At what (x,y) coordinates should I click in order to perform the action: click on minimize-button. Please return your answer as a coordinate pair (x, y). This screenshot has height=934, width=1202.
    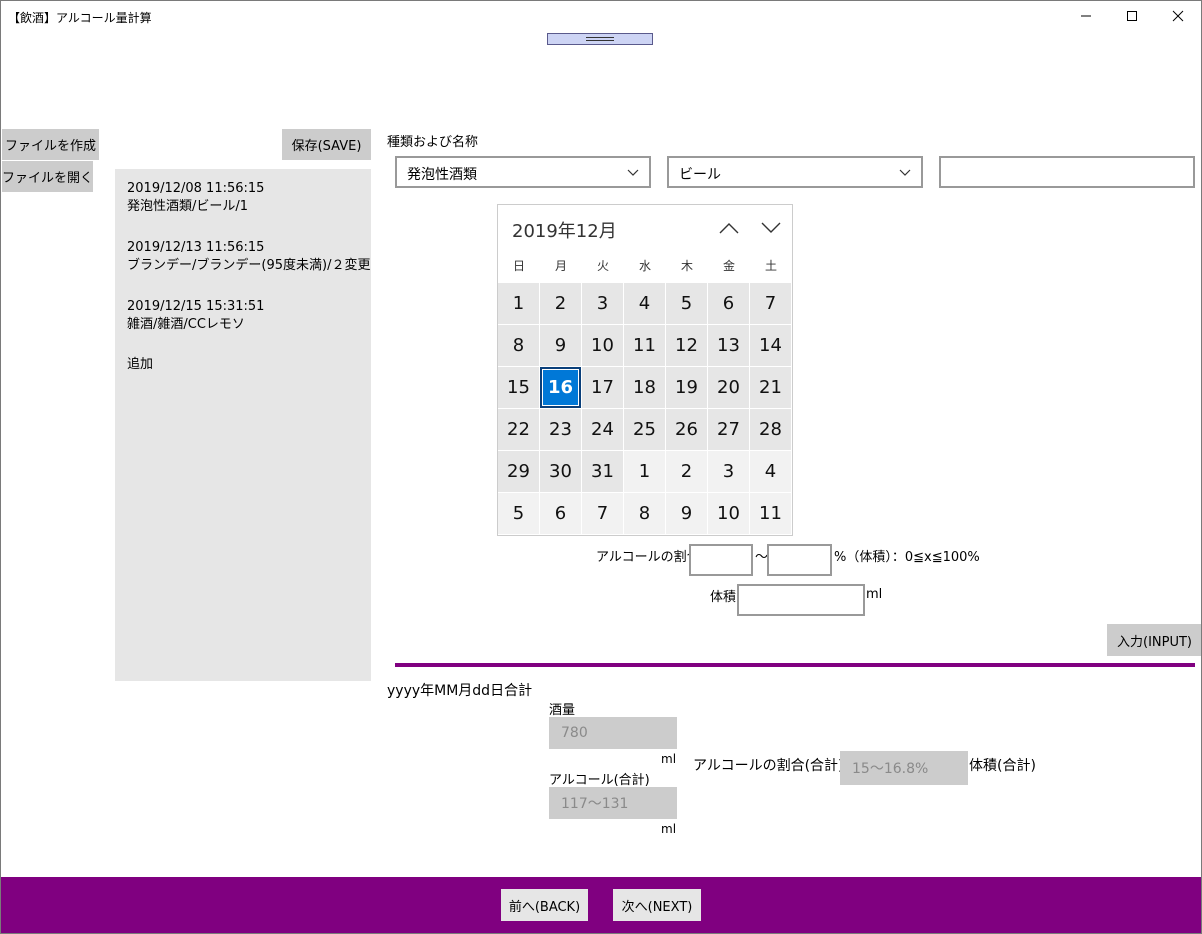
    Looking at the image, I should click on (1086, 16).